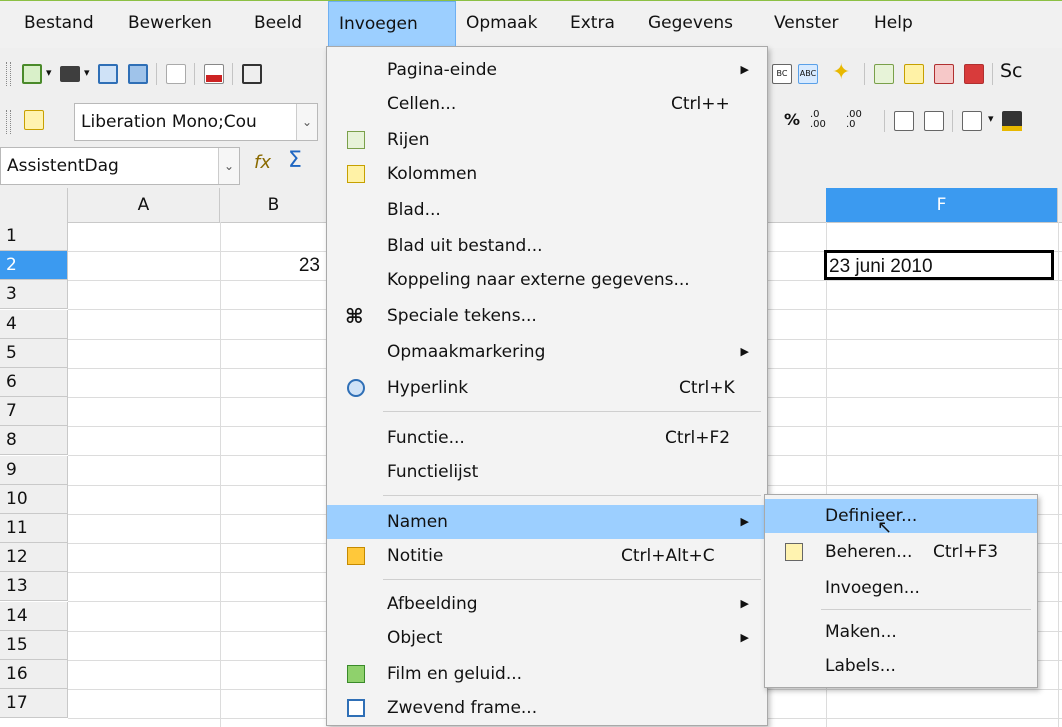 Image resolution: width=1062 pixels, height=727 pixels. I want to click on menu-bestand: Bestand, so click(59, 24).